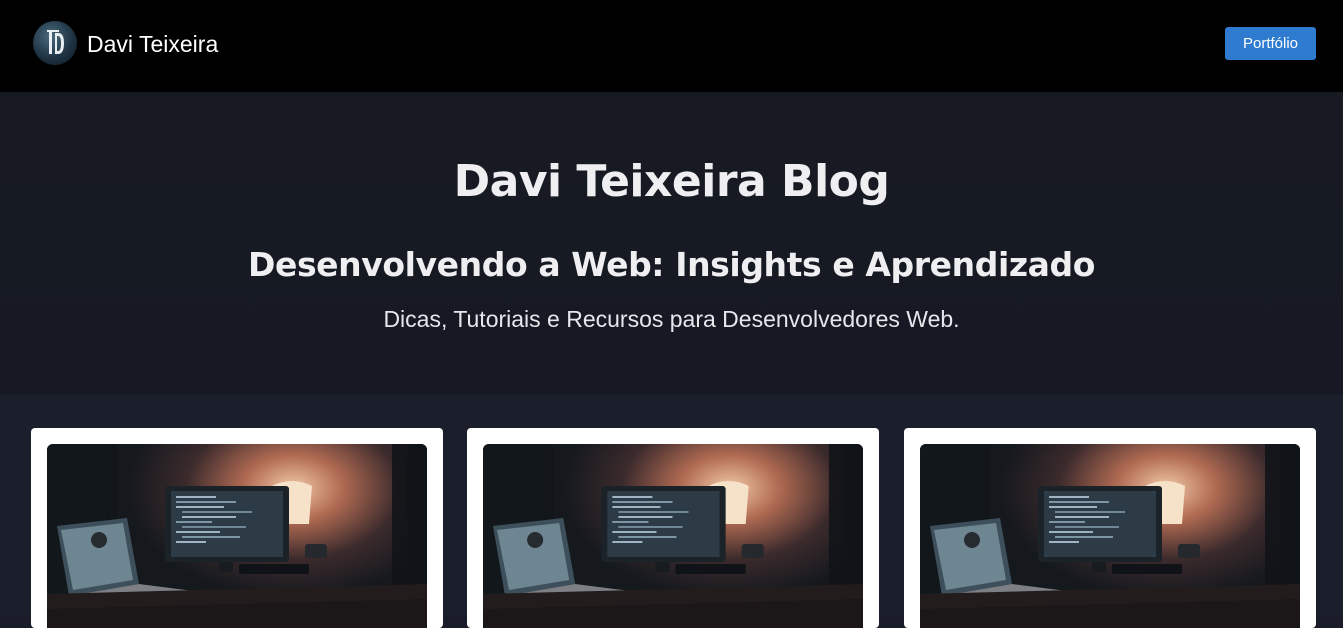  What do you see at coordinates (152, 44) in the screenshot?
I see `brand-name: Davi Teixeira` at bounding box center [152, 44].